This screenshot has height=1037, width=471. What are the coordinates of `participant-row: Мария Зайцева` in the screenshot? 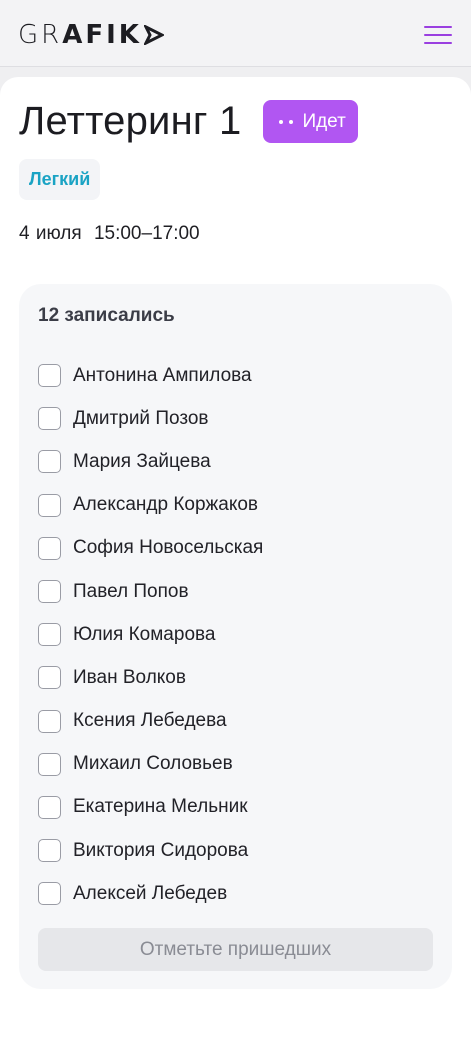 It's located at (150, 461).